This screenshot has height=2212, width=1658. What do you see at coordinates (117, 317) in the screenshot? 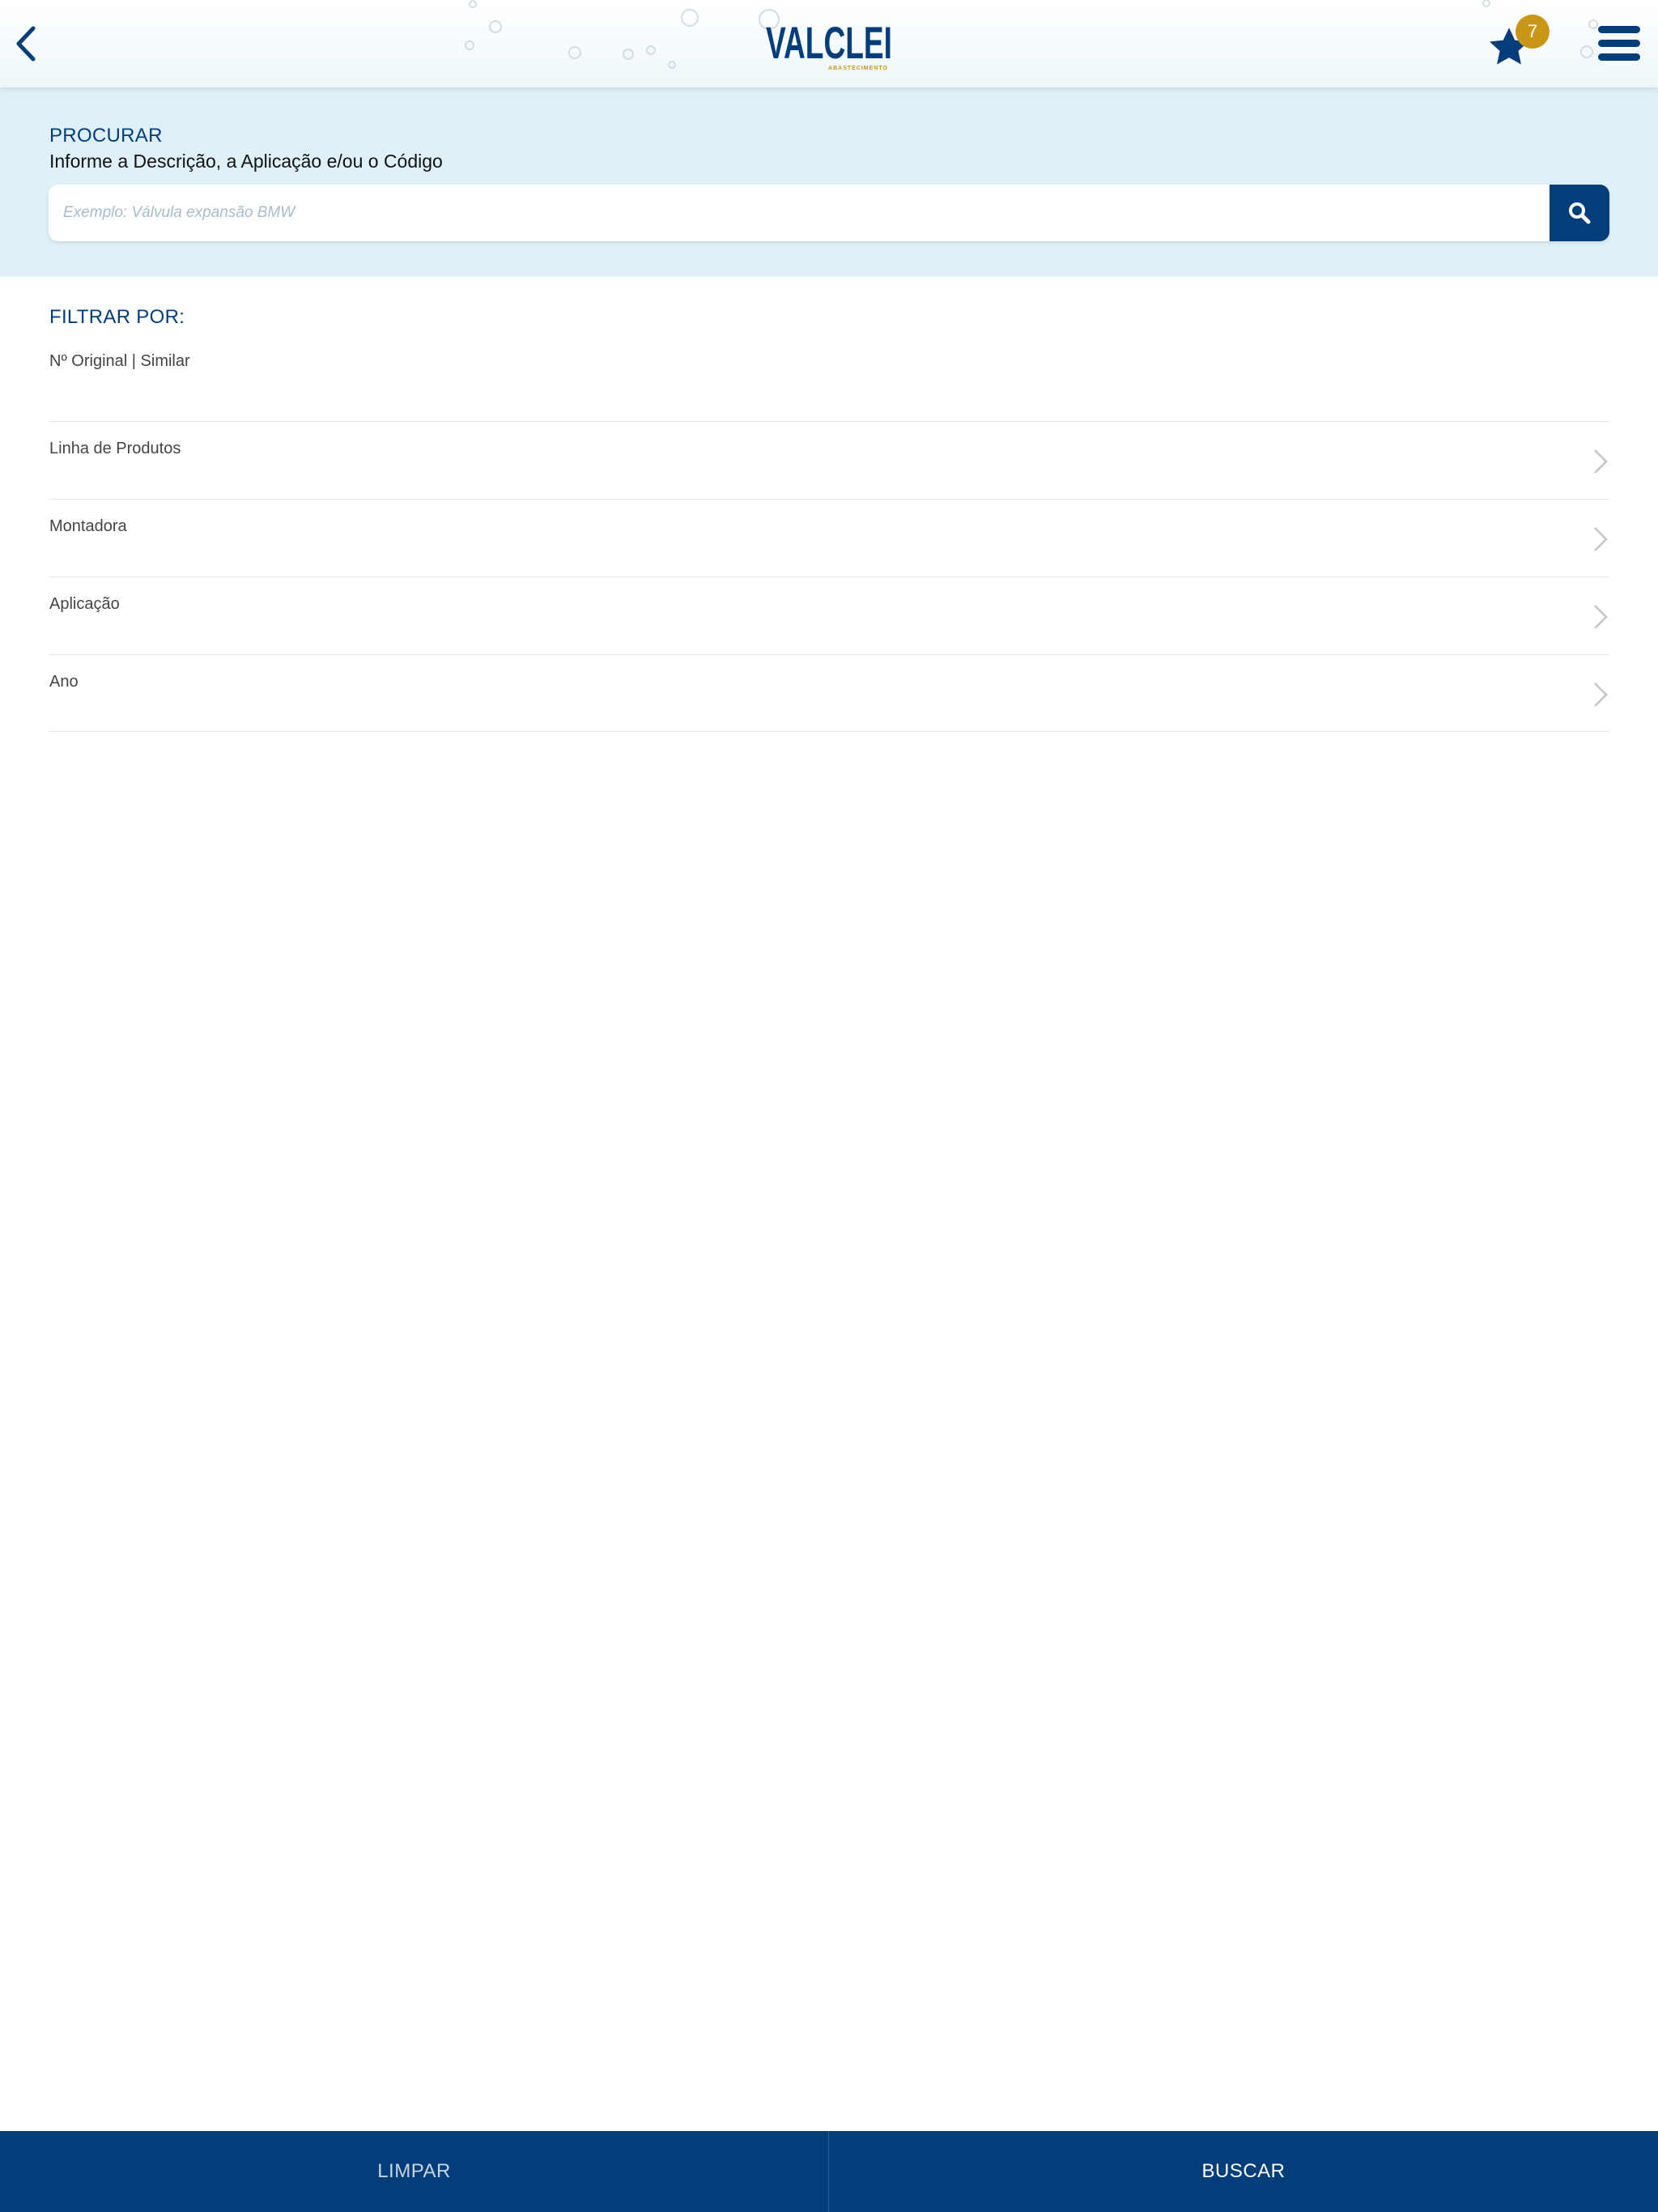
I see `filter-title: FILTRAR POR:` at bounding box center [117, 317].